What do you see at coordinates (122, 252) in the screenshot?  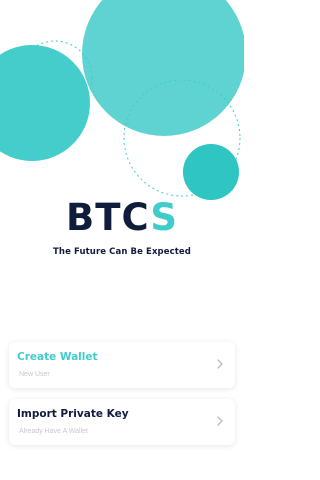 I see `brand-slogan: The Future Can Be Expected` at bounding box center [122, 252].